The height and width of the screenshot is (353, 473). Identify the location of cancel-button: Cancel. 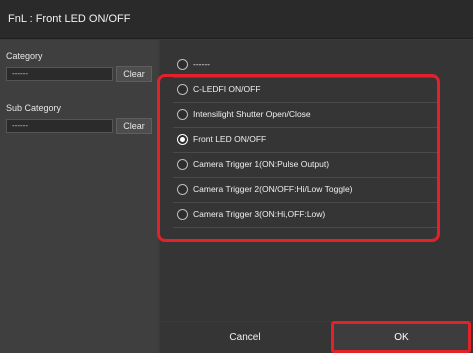
(245, 337).